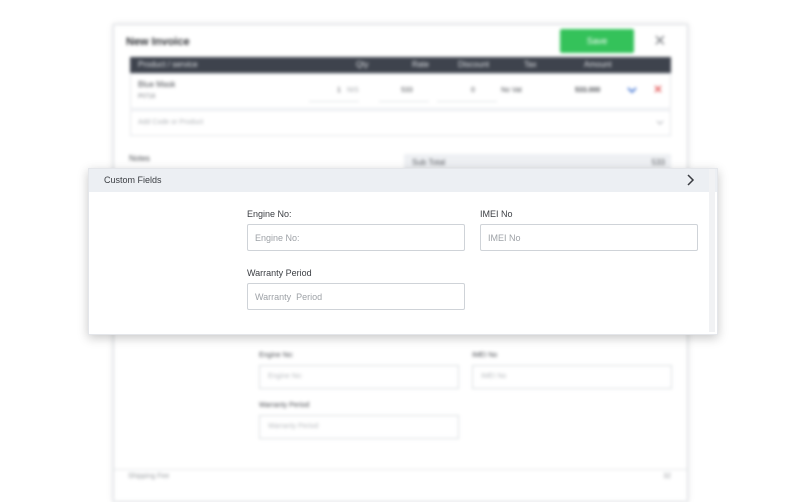  What do you see at coordinates (530, 64) in the screenshot?
I see `col-tax: Tax` at bounding box center [530, 64].